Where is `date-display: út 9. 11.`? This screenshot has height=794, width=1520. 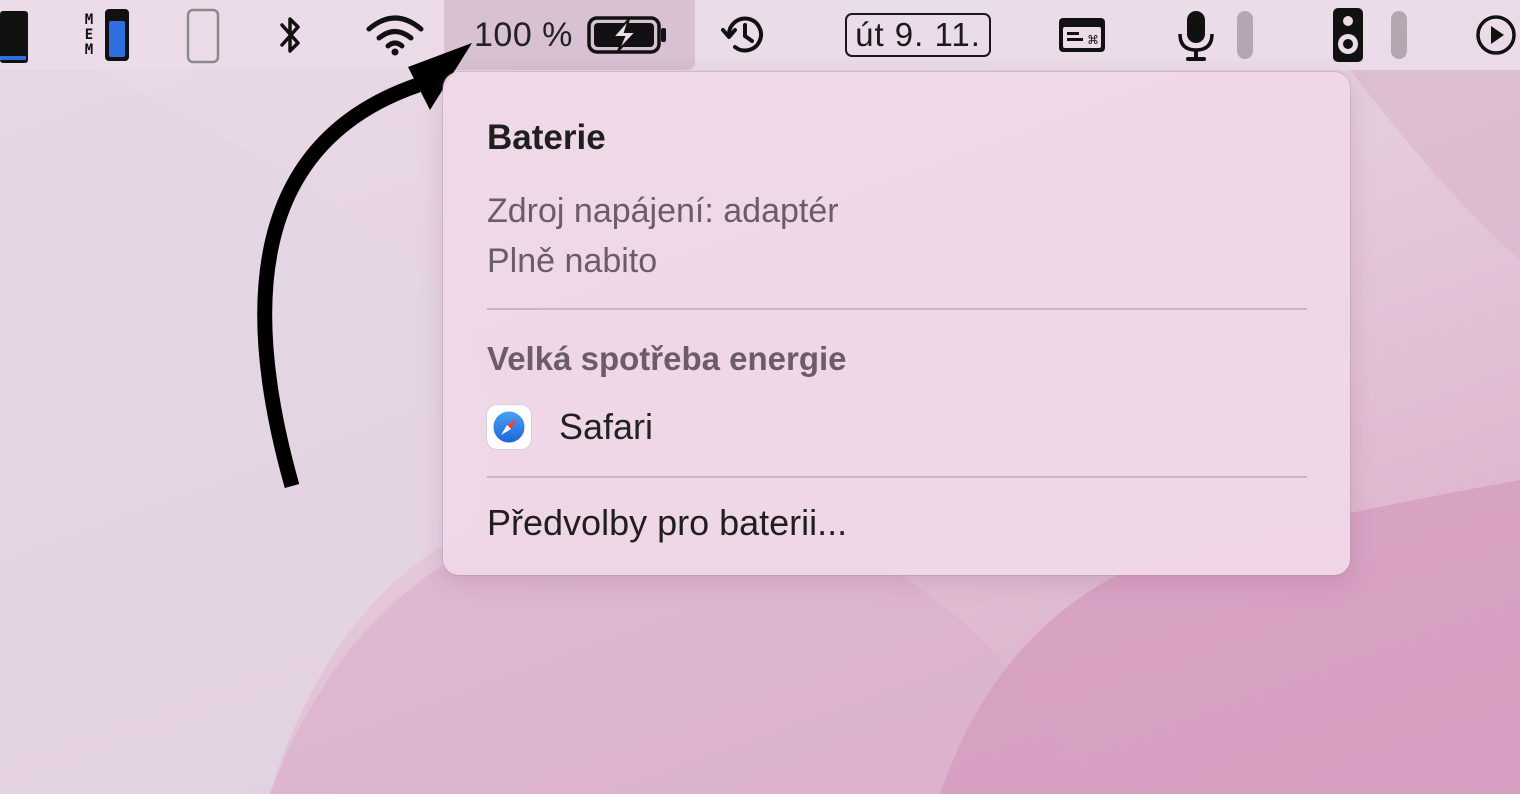
date-display: út 9. 11. is located at coordinates (918, 35).